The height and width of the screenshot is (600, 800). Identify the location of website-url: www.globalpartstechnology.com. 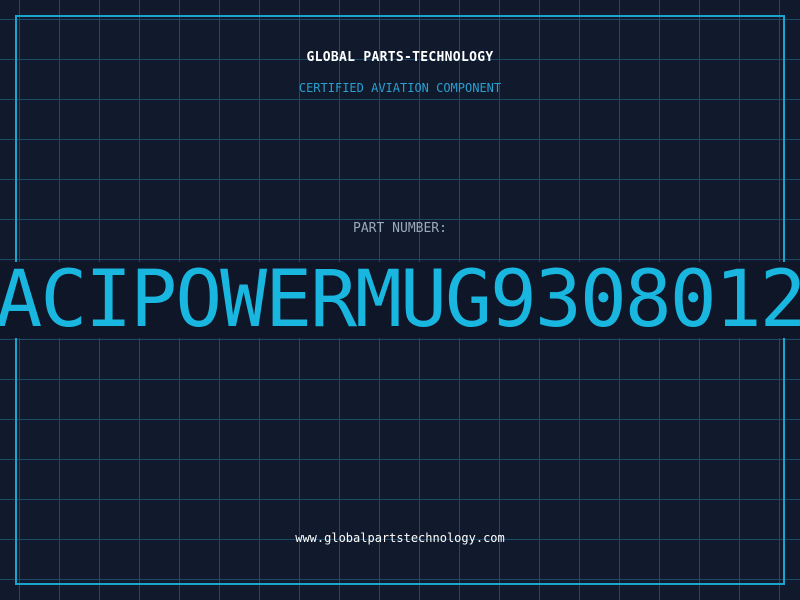
(400, 538).